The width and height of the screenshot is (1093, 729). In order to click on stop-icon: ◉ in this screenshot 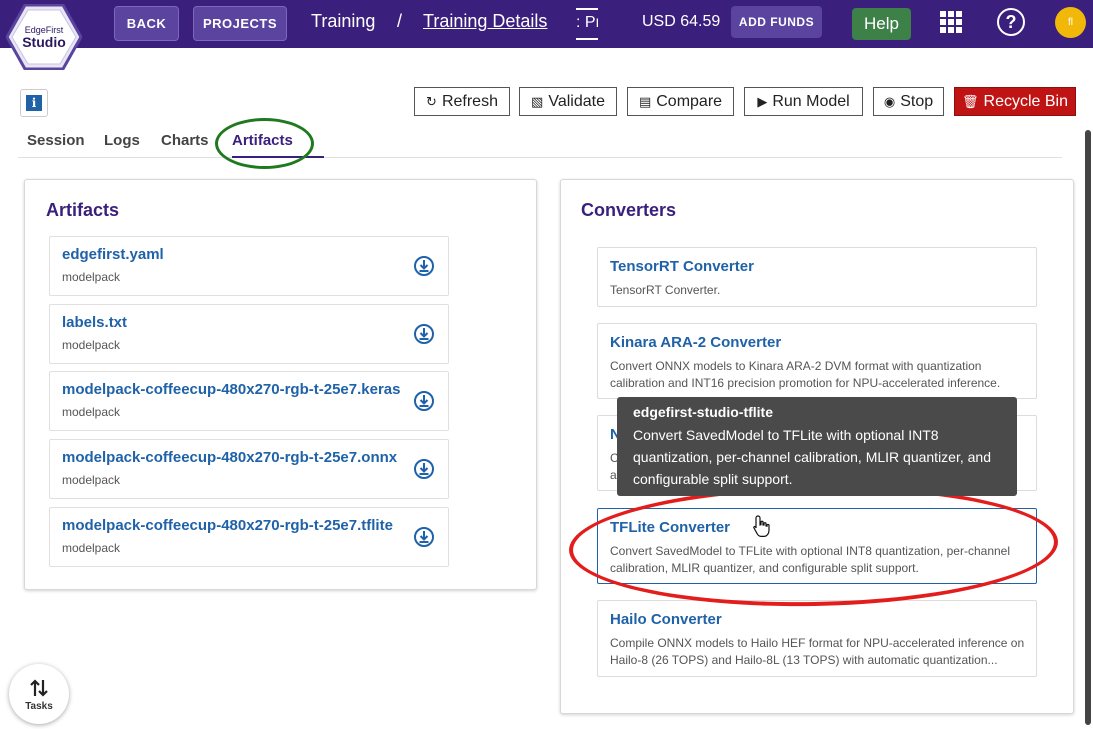, I will do `click(889, 101)`.